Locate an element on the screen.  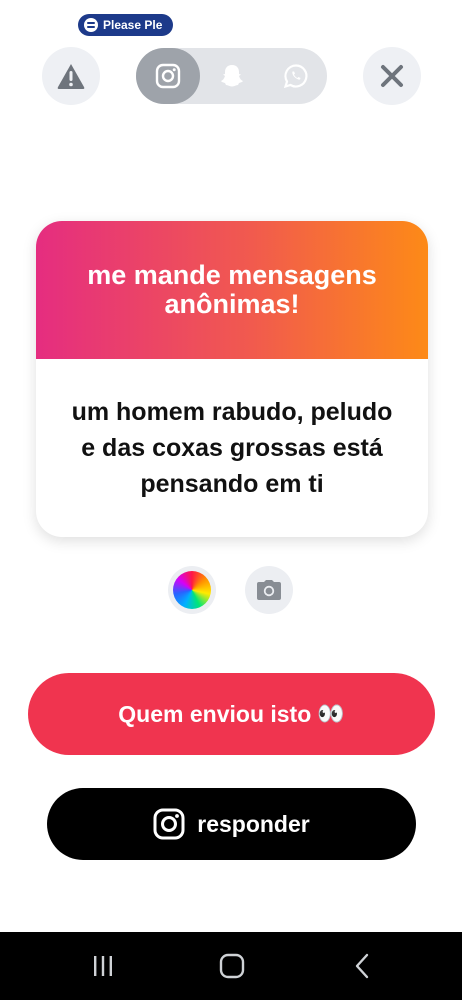
eyes-emoji: 👀 is located at coordinates (331, 714).